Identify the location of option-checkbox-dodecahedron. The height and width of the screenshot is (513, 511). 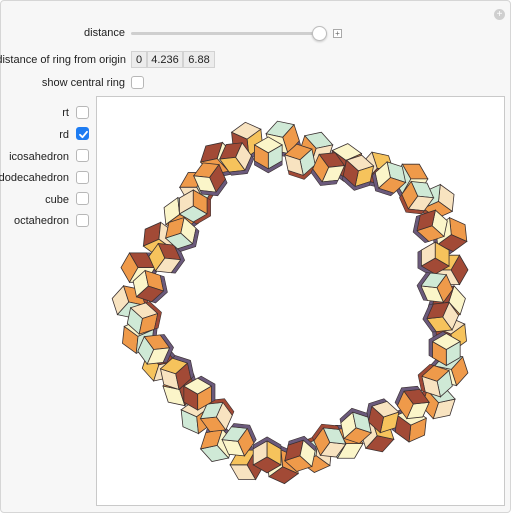
(82, 177).